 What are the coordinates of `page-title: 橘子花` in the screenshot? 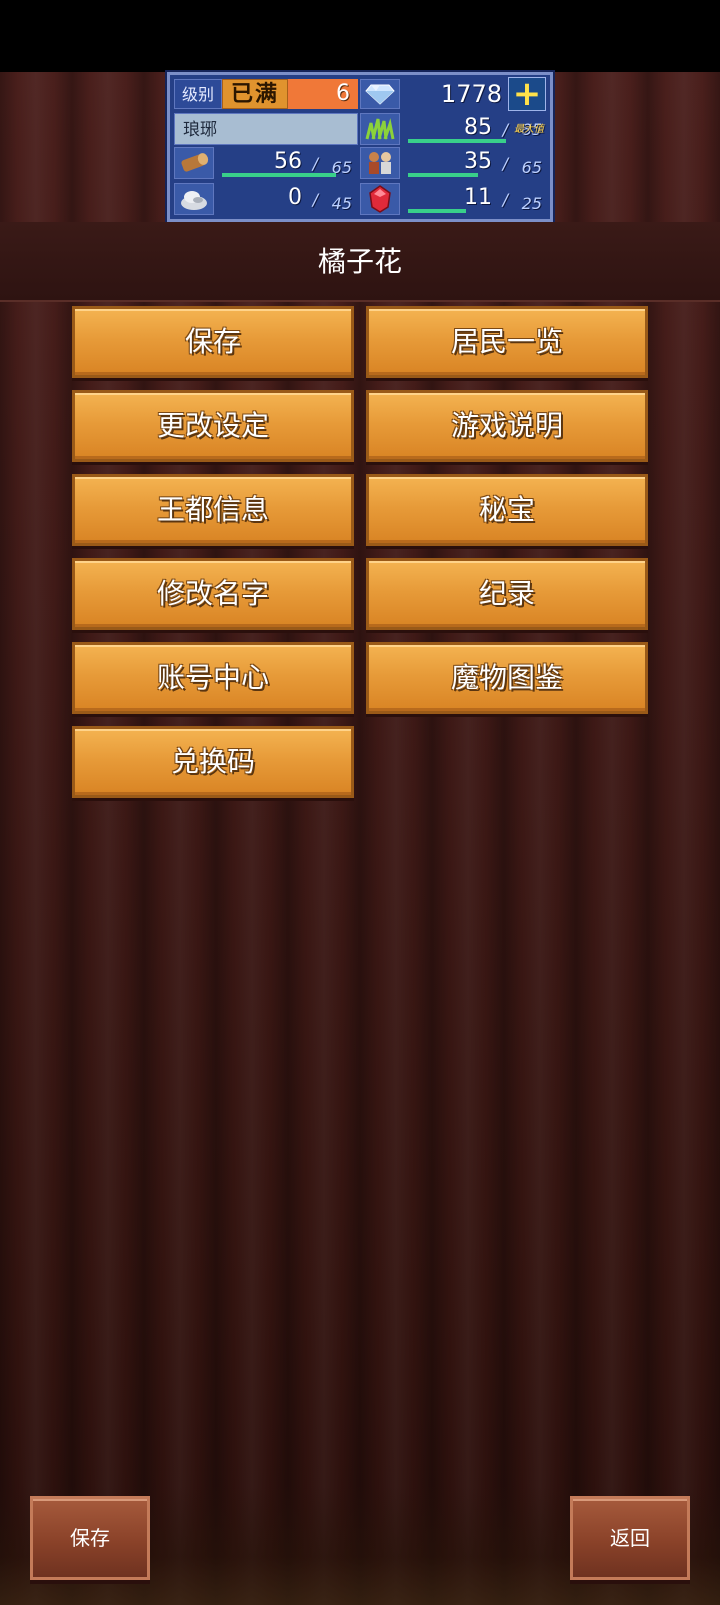 It's located at (359, 261).